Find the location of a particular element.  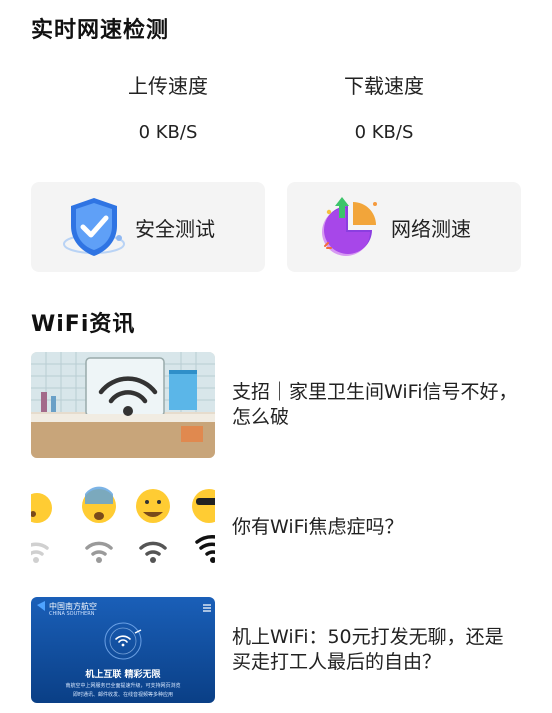

news-item: 你有WiFi焦虑症吗？ is located at coordinates (276, 527).